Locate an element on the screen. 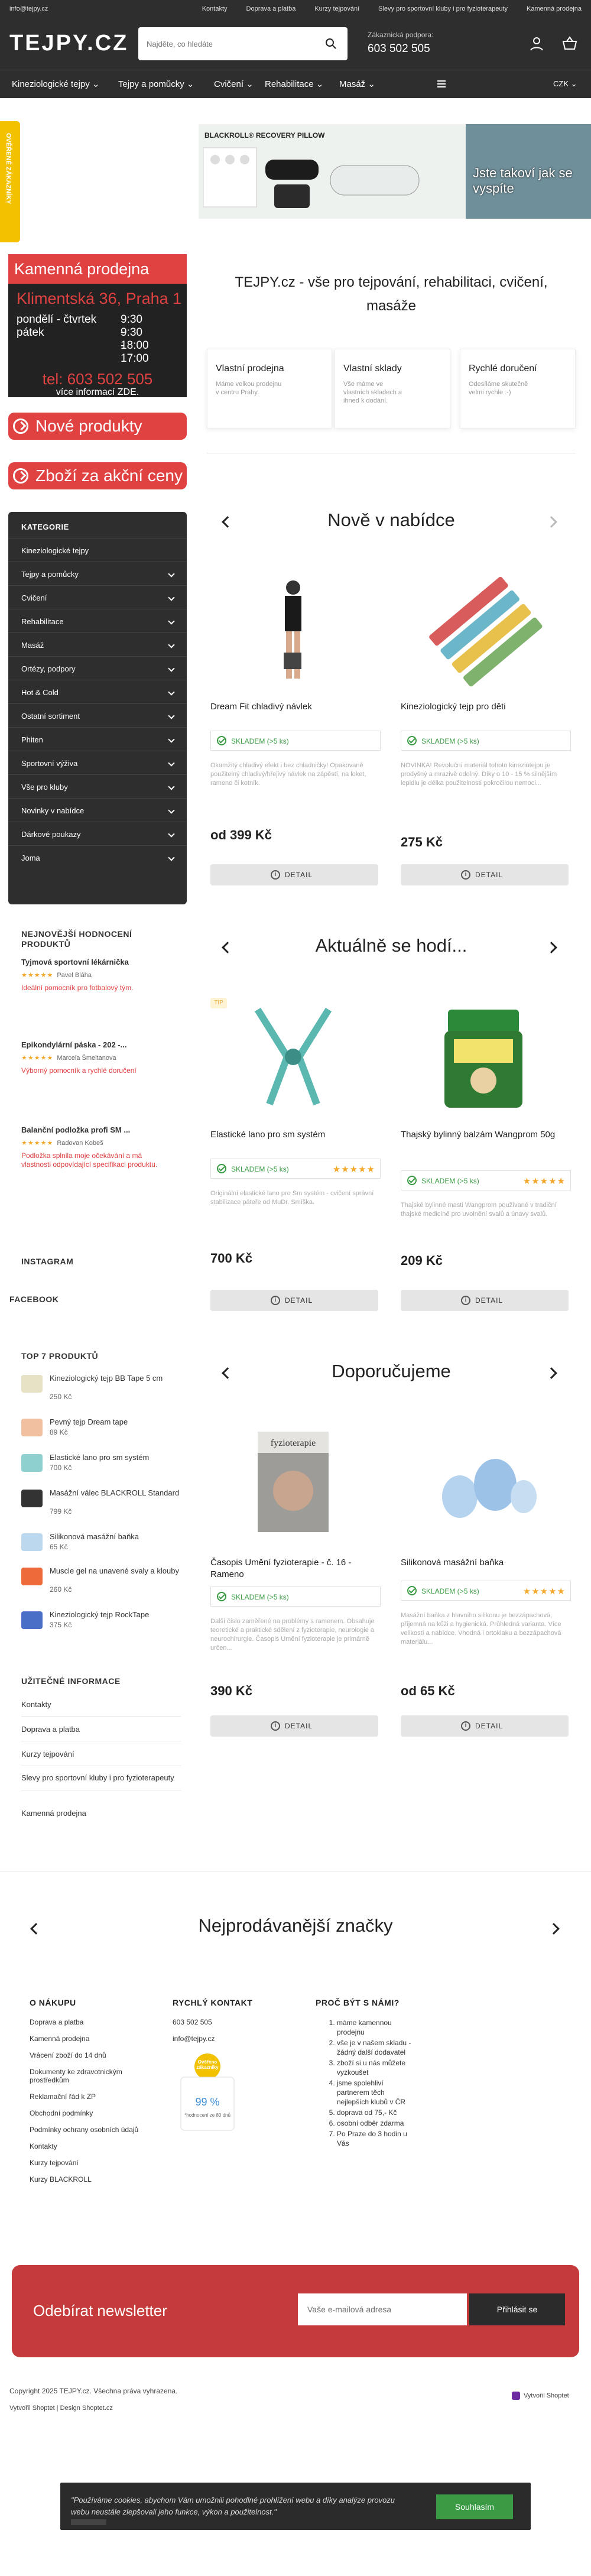 The image size is (591, 2576). top-product: Elastické lano pro sm systém 700 Kč is located at coordinates (101, 1467).